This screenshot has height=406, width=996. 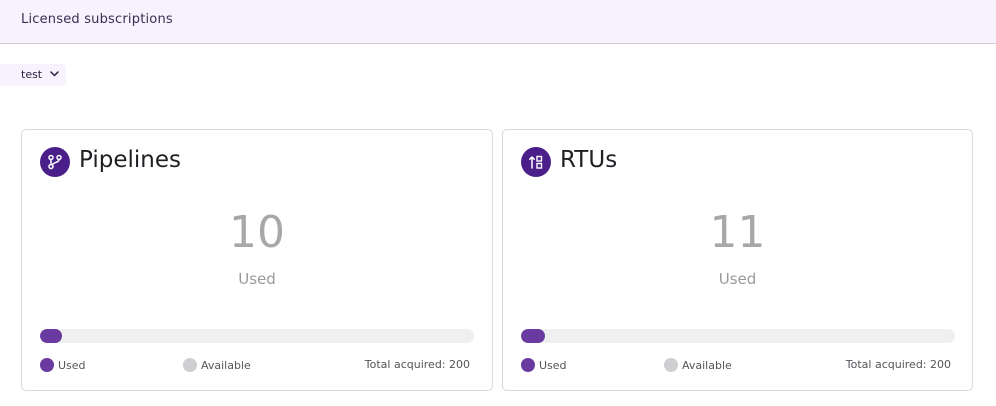 What do you see at coordinates (55, 162) in the screenshot?
I see `pipeline-icon` at bounding box center [55, 162].